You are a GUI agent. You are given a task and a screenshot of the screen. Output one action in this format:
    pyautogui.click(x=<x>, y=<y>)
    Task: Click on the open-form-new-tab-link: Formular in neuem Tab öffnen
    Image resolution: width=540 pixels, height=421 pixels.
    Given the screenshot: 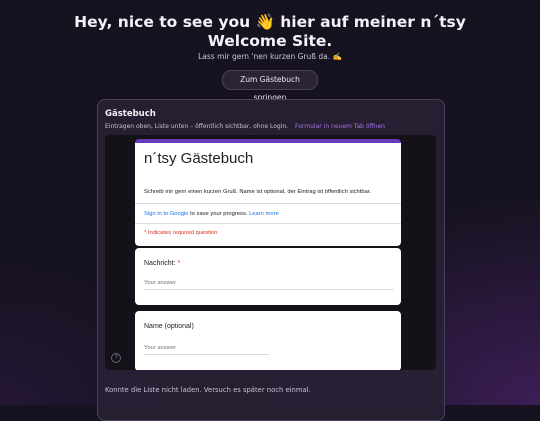 What is the action you would take?
    pyautogui.click(x=340, y=126)
    